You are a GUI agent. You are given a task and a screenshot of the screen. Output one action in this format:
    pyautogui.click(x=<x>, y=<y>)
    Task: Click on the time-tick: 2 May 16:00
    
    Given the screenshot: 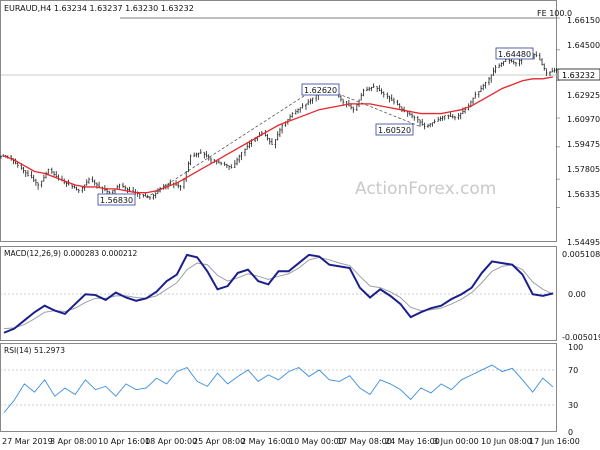 What is the action you would take?
    pyautogui.click(x=266, y=441)
    